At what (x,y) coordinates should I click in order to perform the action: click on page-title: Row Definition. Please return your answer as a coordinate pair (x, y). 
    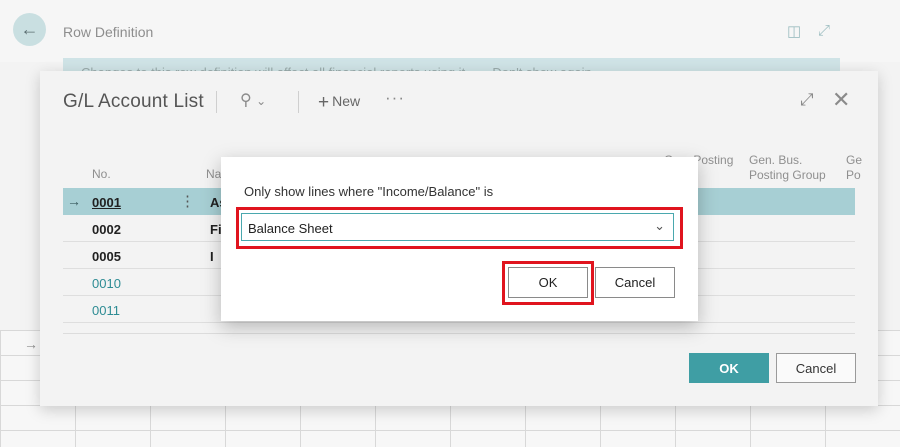
    Looking at the image, I should click on (108, 32).